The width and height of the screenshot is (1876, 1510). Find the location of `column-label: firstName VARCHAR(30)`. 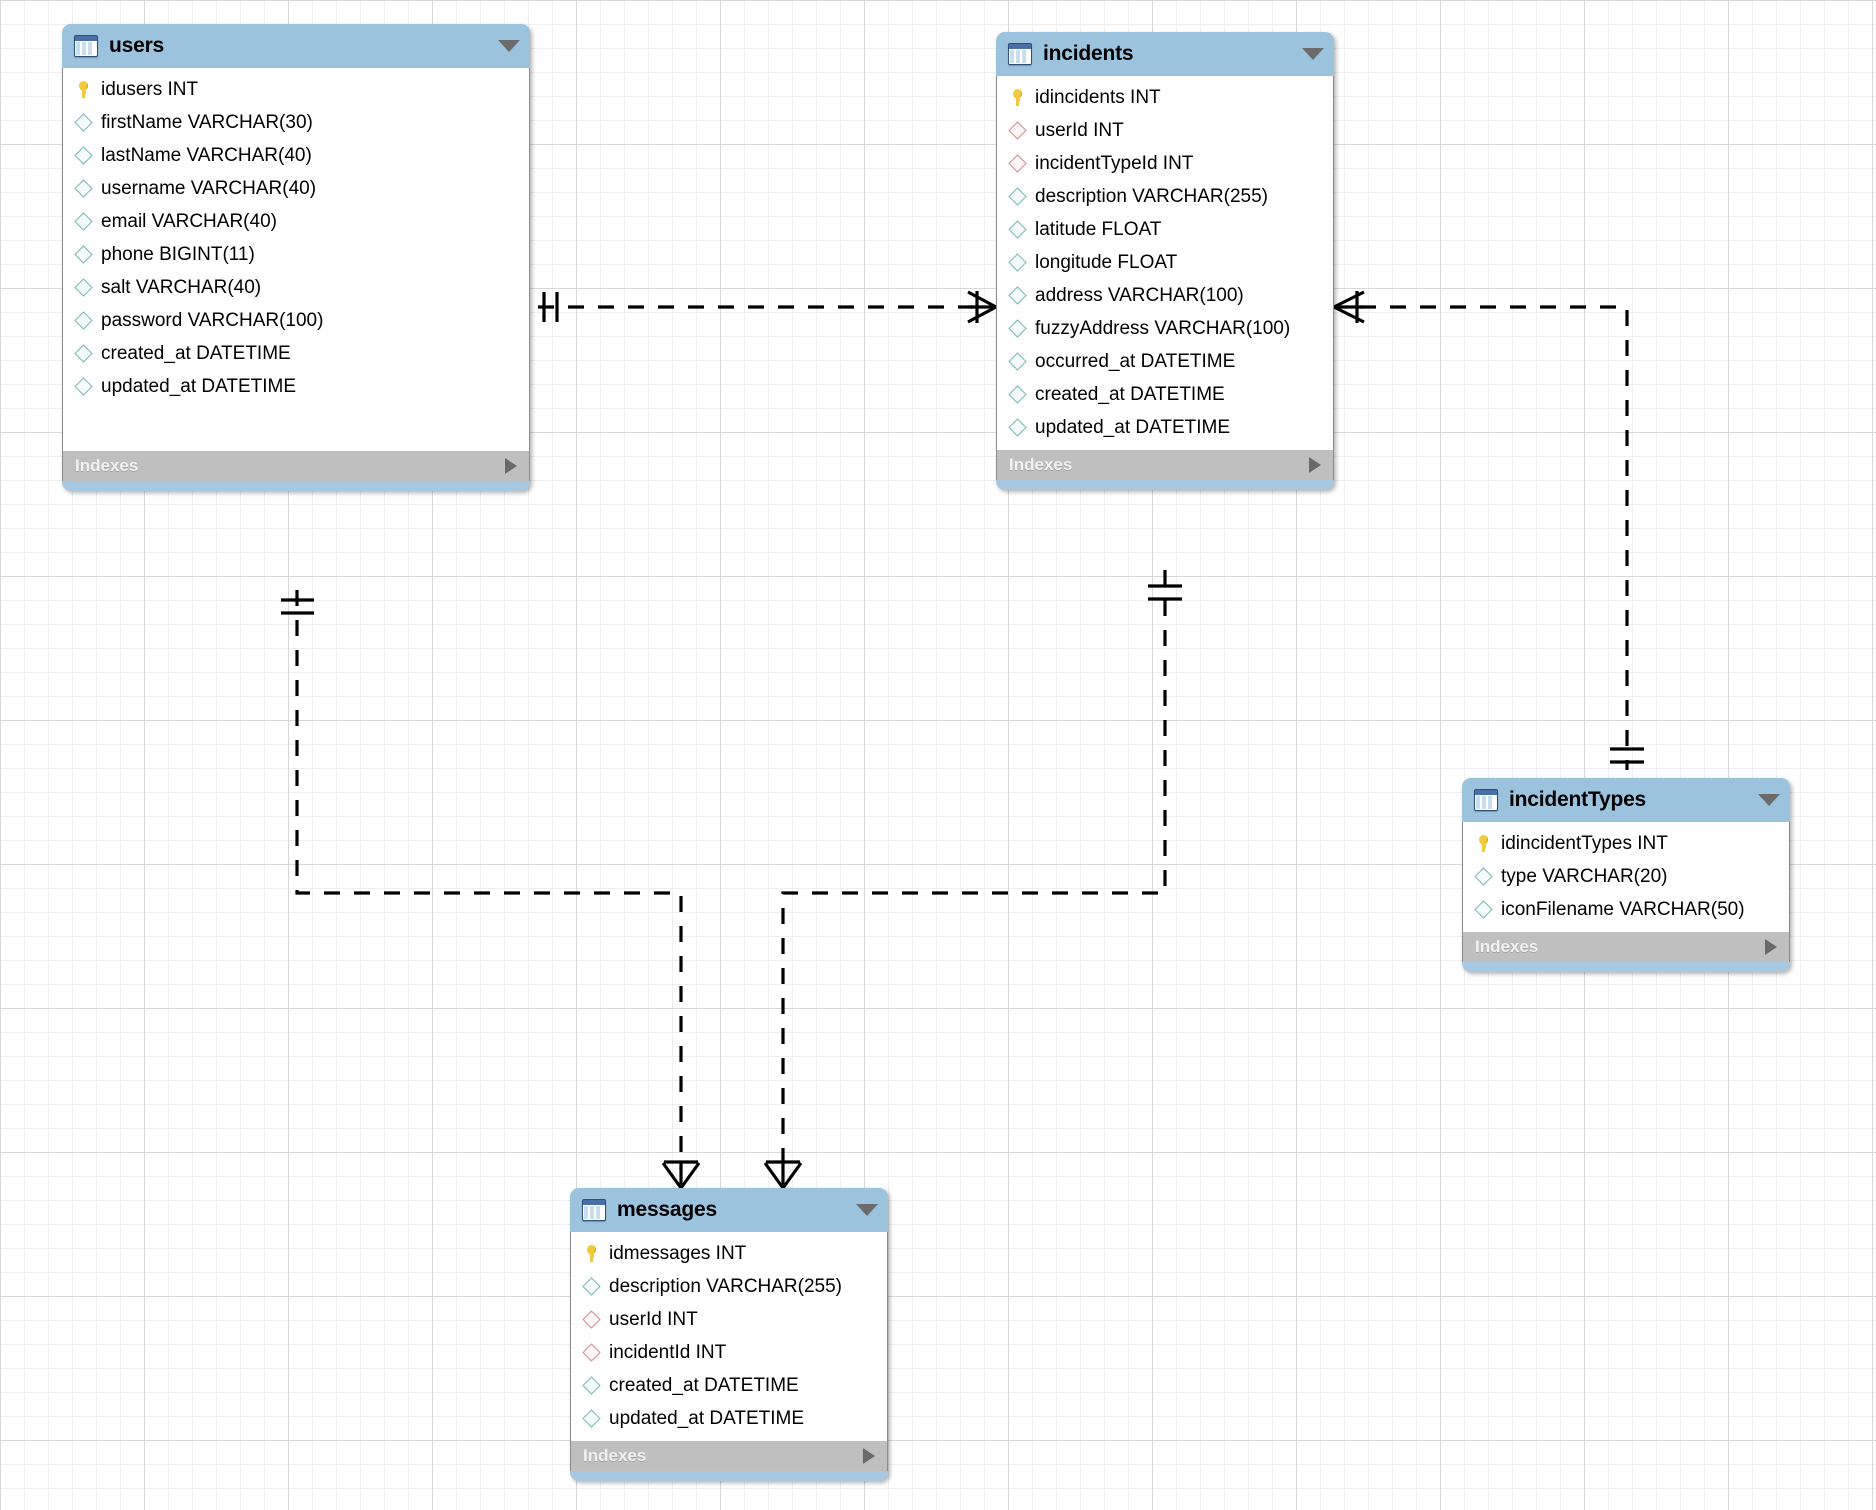

column-label: firstName VARCHAR(30) is located at coordinates (207, 122).